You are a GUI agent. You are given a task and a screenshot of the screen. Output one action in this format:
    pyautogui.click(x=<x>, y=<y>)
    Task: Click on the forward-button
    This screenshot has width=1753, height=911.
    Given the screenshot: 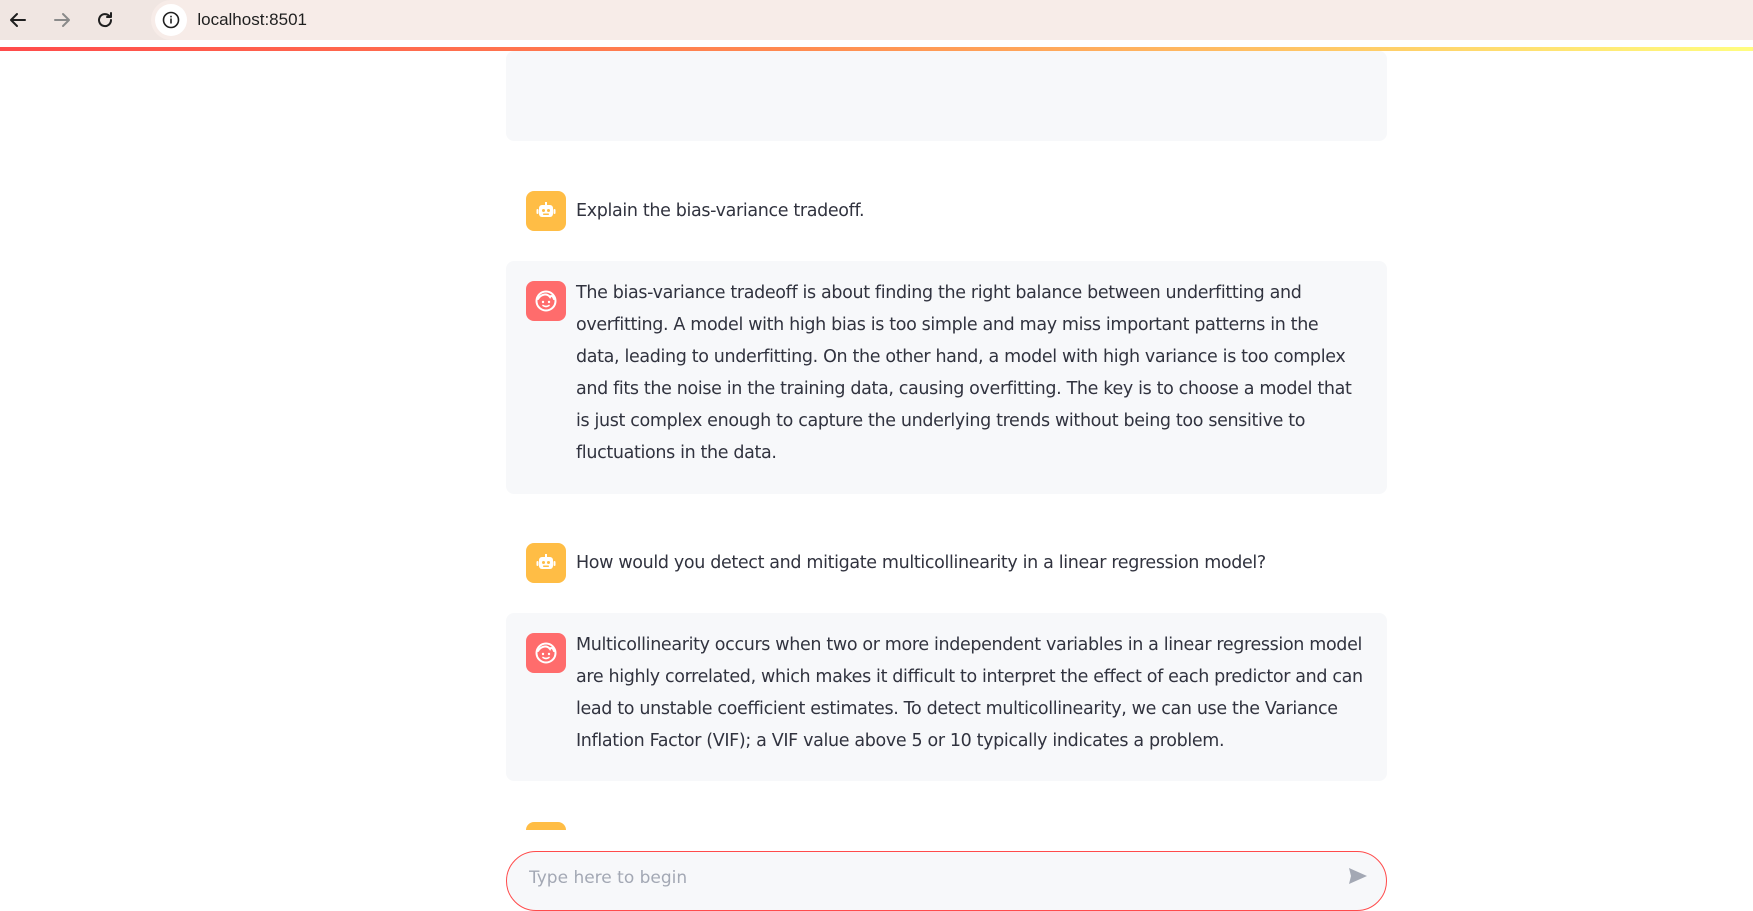 What is the action you would take?
    pyautogui.click(x=62, y=20)
    